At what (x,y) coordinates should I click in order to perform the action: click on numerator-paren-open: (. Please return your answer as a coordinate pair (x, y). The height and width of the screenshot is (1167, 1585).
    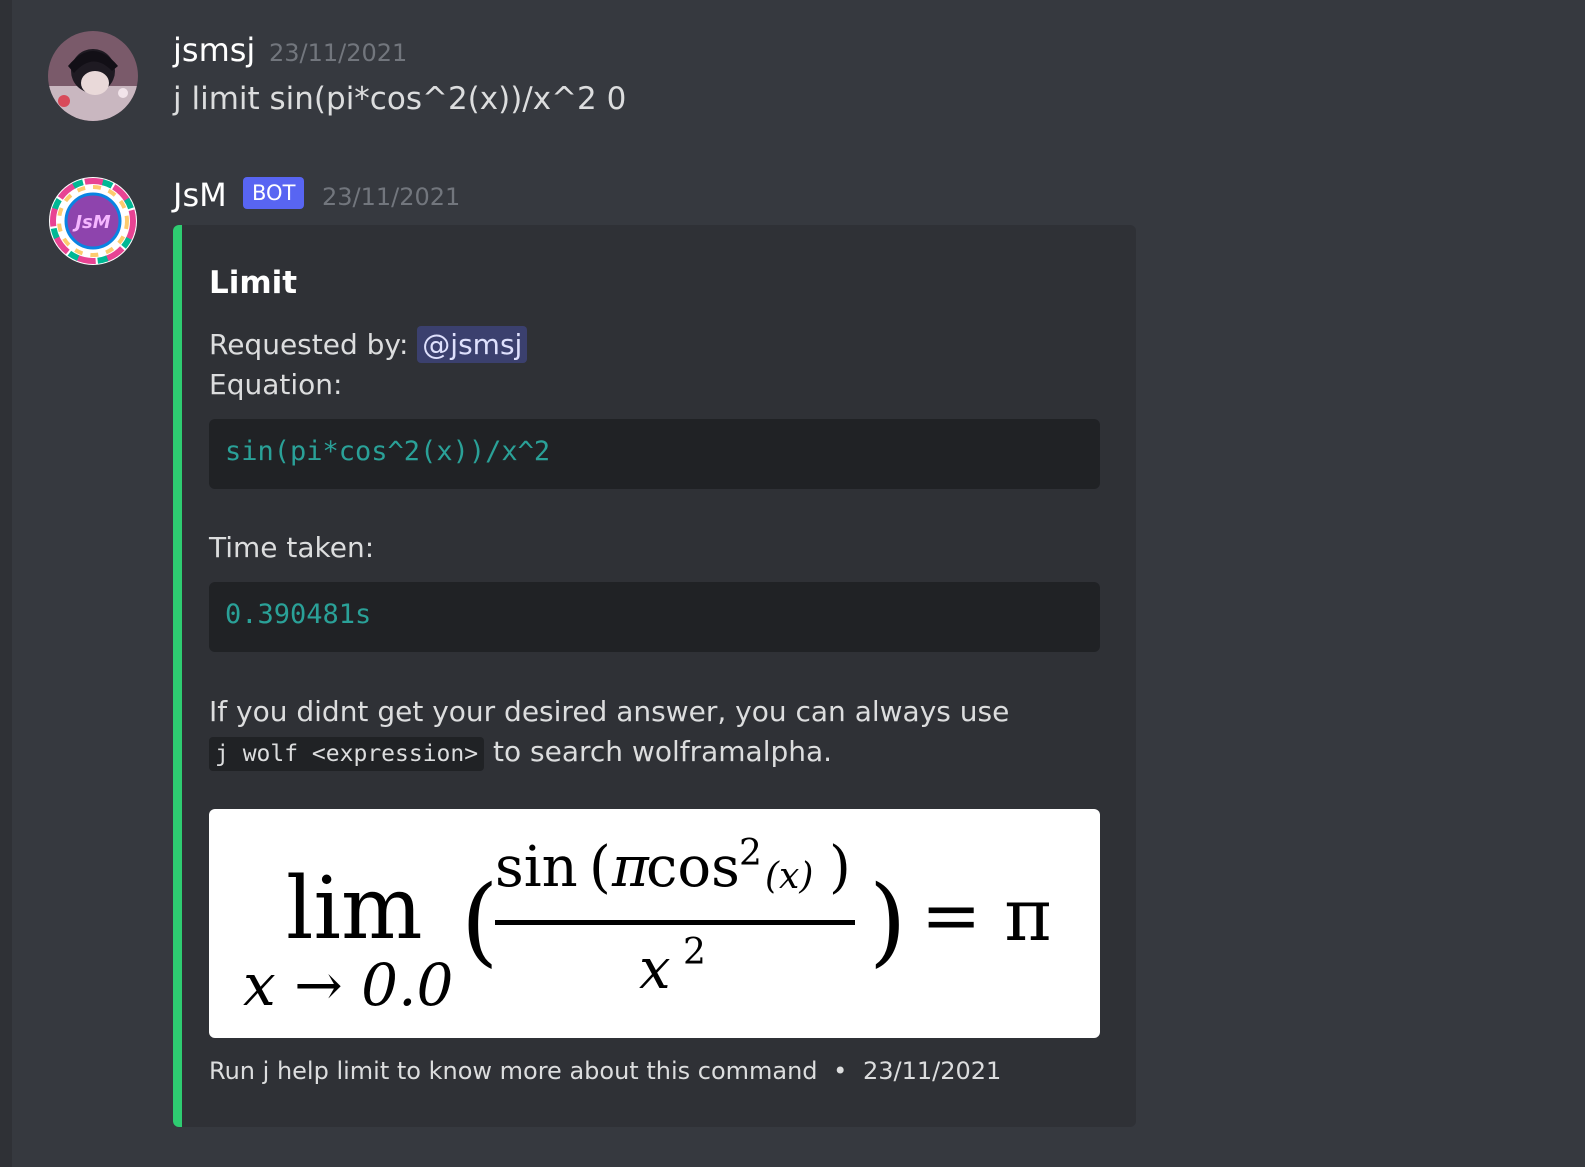
    Looking at the image, I should click on (600, 867).